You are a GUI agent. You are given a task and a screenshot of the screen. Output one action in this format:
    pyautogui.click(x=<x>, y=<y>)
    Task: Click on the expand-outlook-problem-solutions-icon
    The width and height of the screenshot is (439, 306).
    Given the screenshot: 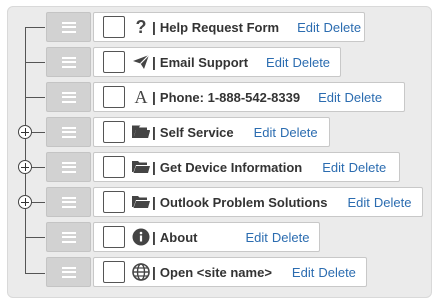 What is the action you would take?
    pyautogui.click(x=25, y=202)
    